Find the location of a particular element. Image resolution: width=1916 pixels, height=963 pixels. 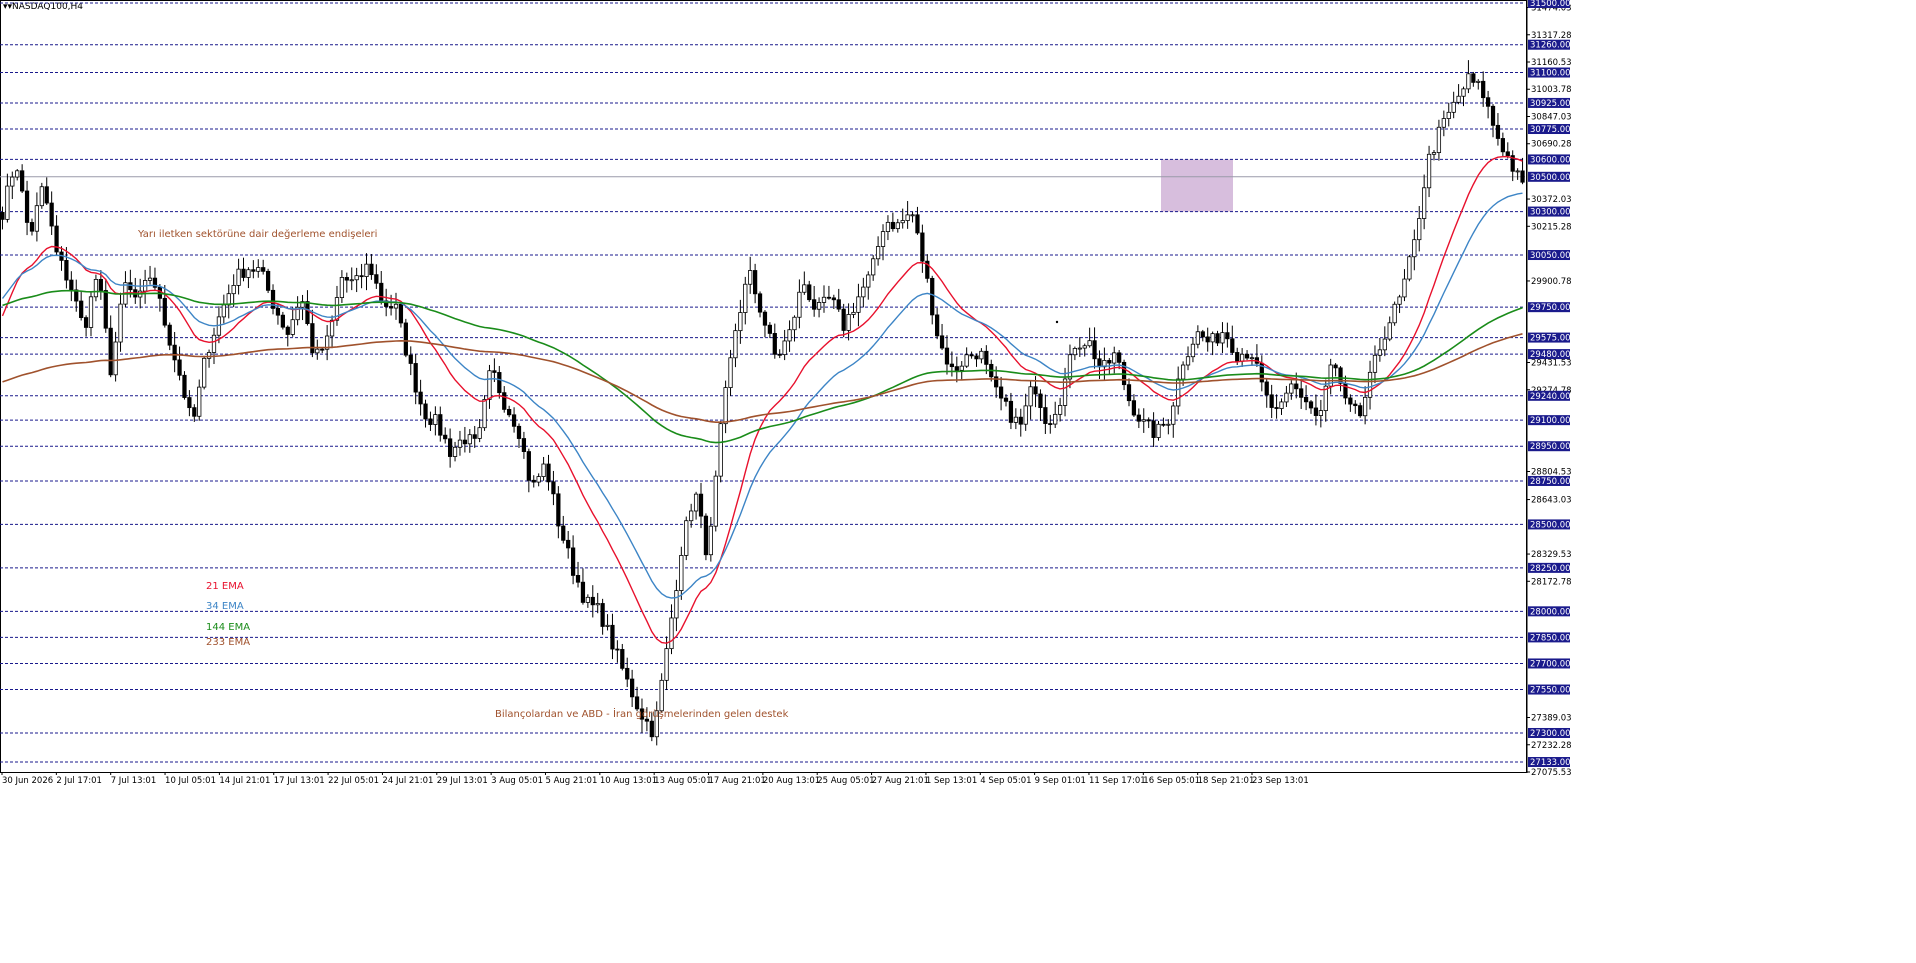

price-badge-label: 27700.00 is located at coordinates (1550, 664).